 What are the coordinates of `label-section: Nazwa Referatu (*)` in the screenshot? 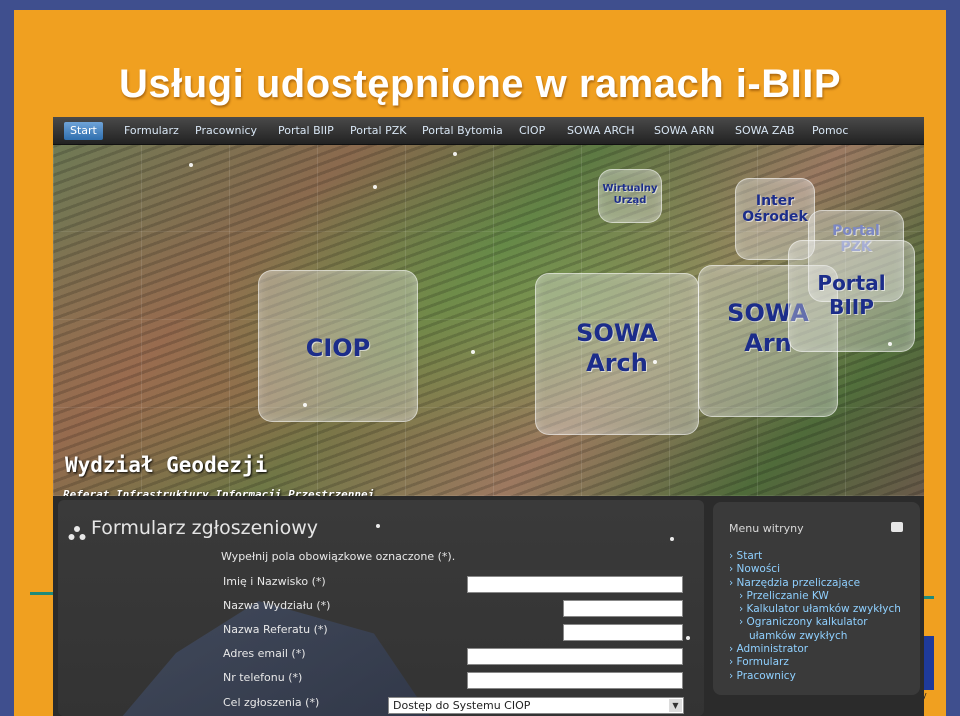 It's located at (275, 629).